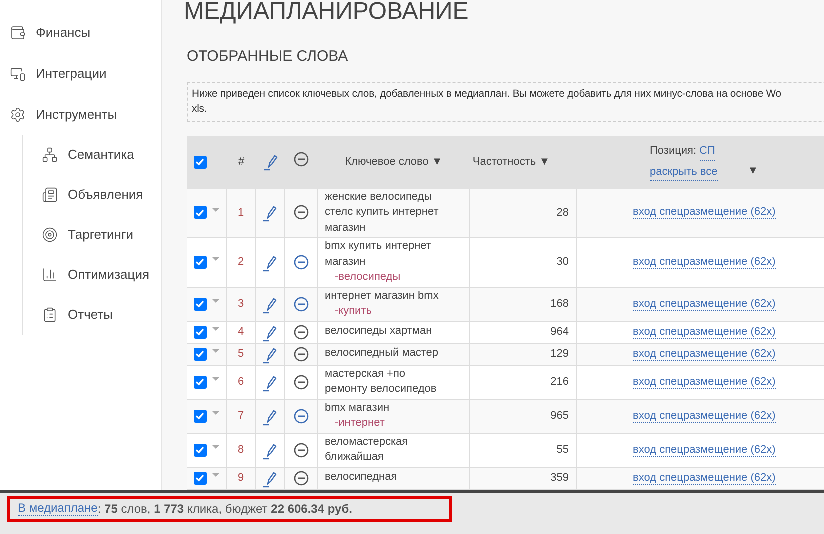 This screenshot has height=534, width=824. Describe the element at coordinates (101, 155) in the screenshot. I see `sidebar-subitem: Семантика` at that location.